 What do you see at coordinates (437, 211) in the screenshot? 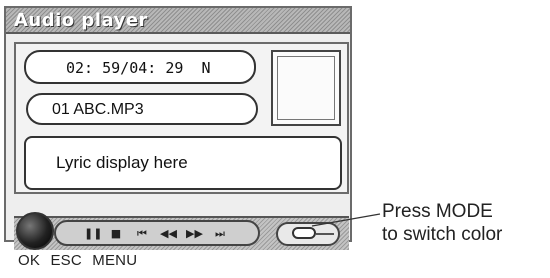
I see `callout-line-1: Press MODE` at bounding box center [437, 211].